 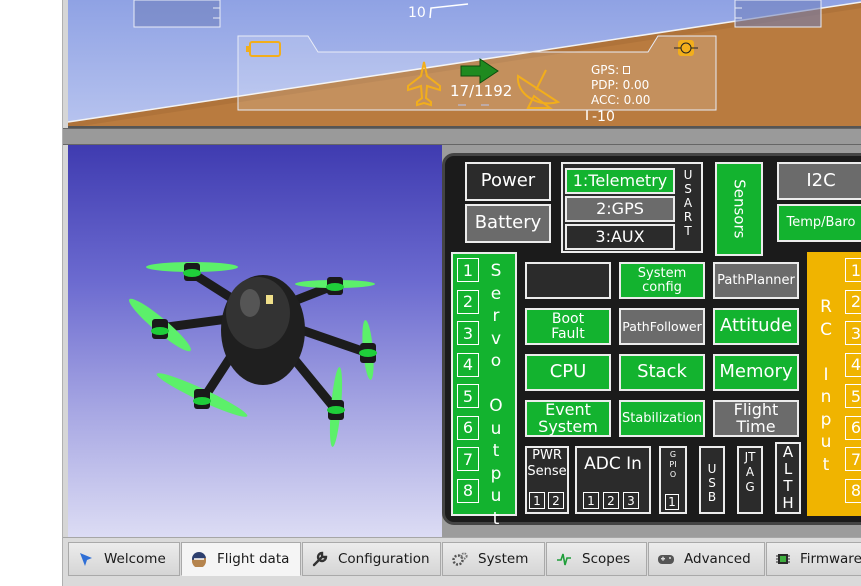 What do you see at coordinates (620, 237) in the screenshot?
I see `aux-port-indicator: 3:AUX` at bounding box center [620, 237].